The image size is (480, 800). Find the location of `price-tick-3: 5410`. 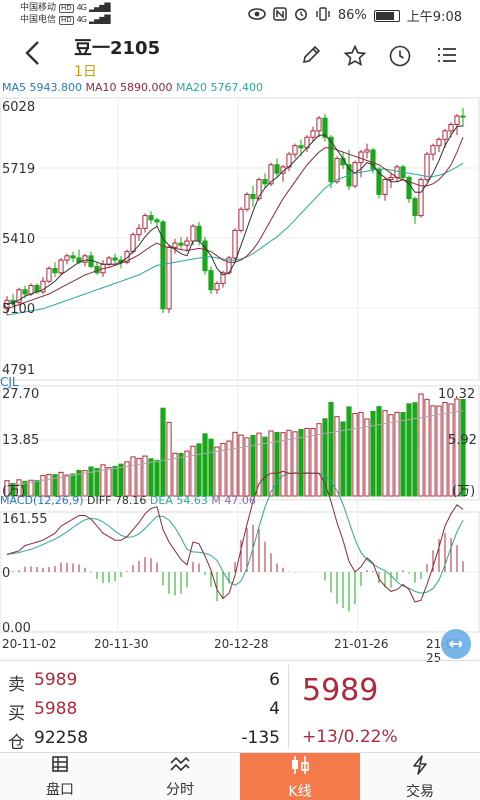

price-tick-3: 5410 is located at coordinates (19, 239).